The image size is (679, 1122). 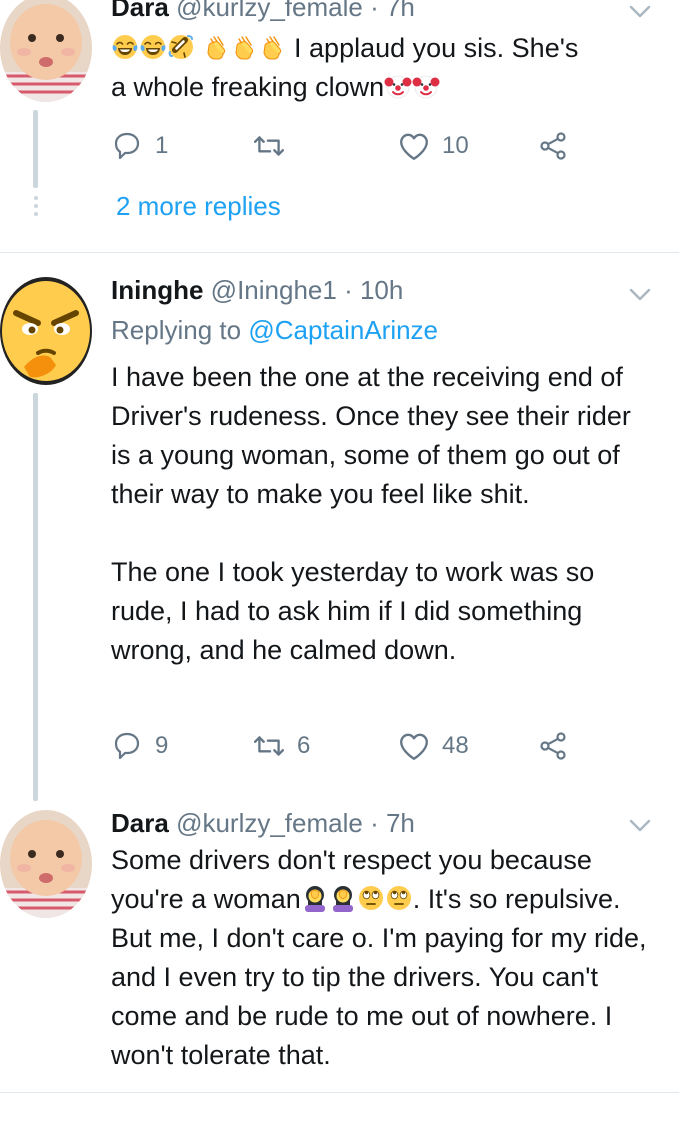 I want to click on reply-count: 9, so click(x=162, y=745).